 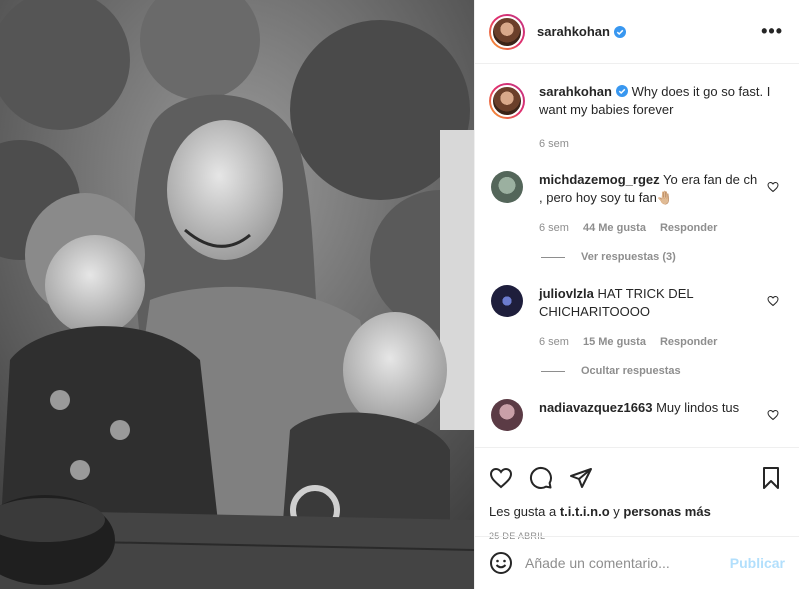 What do you see at coordinates (772, 31) in the screenshot?
I see `more-options-icon: •••` at bounding box center [772, 31].